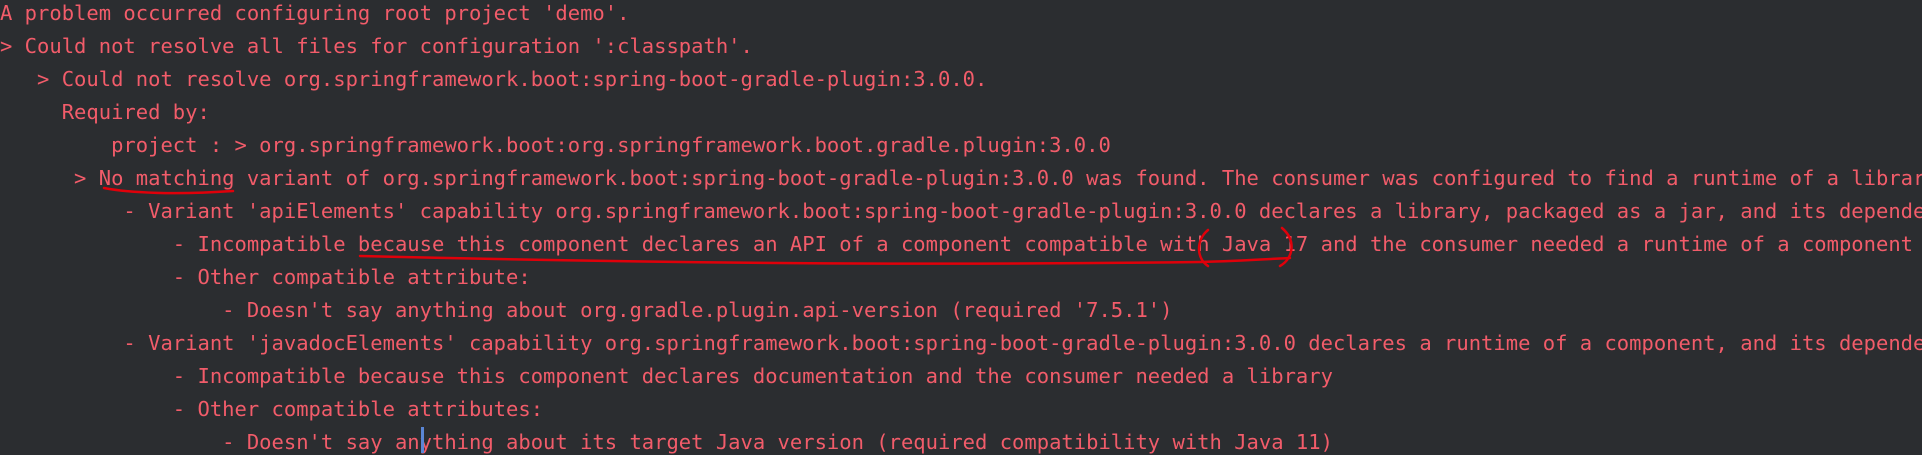 This screenshot has height=455, width=1922. What do you see at coordinates (105, 112) in the screenshot?
I see `error-line-4: Required by:` at bounding box center [105, 112].